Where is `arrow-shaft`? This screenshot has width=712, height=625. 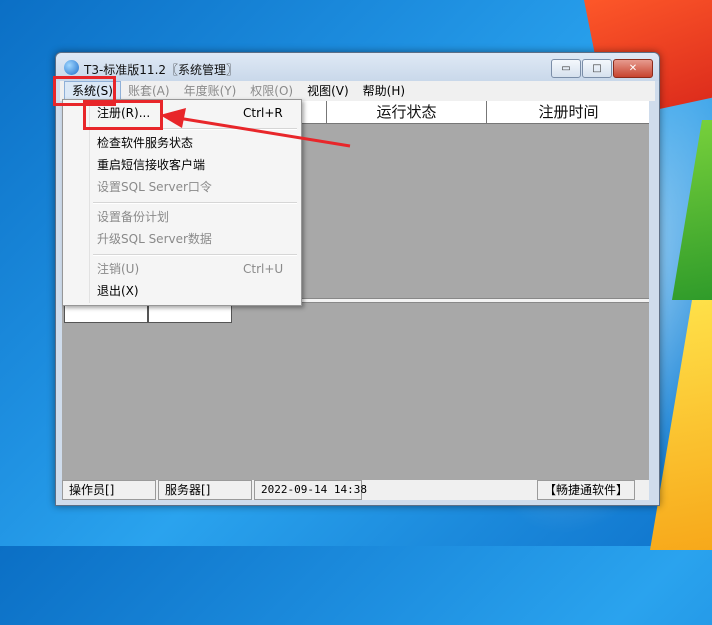
arrow-shaft is located at coordinates (264, 132).